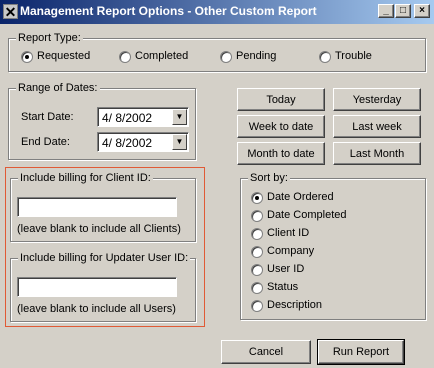 This screenshot has width=434, height=368. Describe the element at coordinates (104, 258) in the screenshot. I see `updater-billing-legend: Include billing for Updater User ID:` at that location.